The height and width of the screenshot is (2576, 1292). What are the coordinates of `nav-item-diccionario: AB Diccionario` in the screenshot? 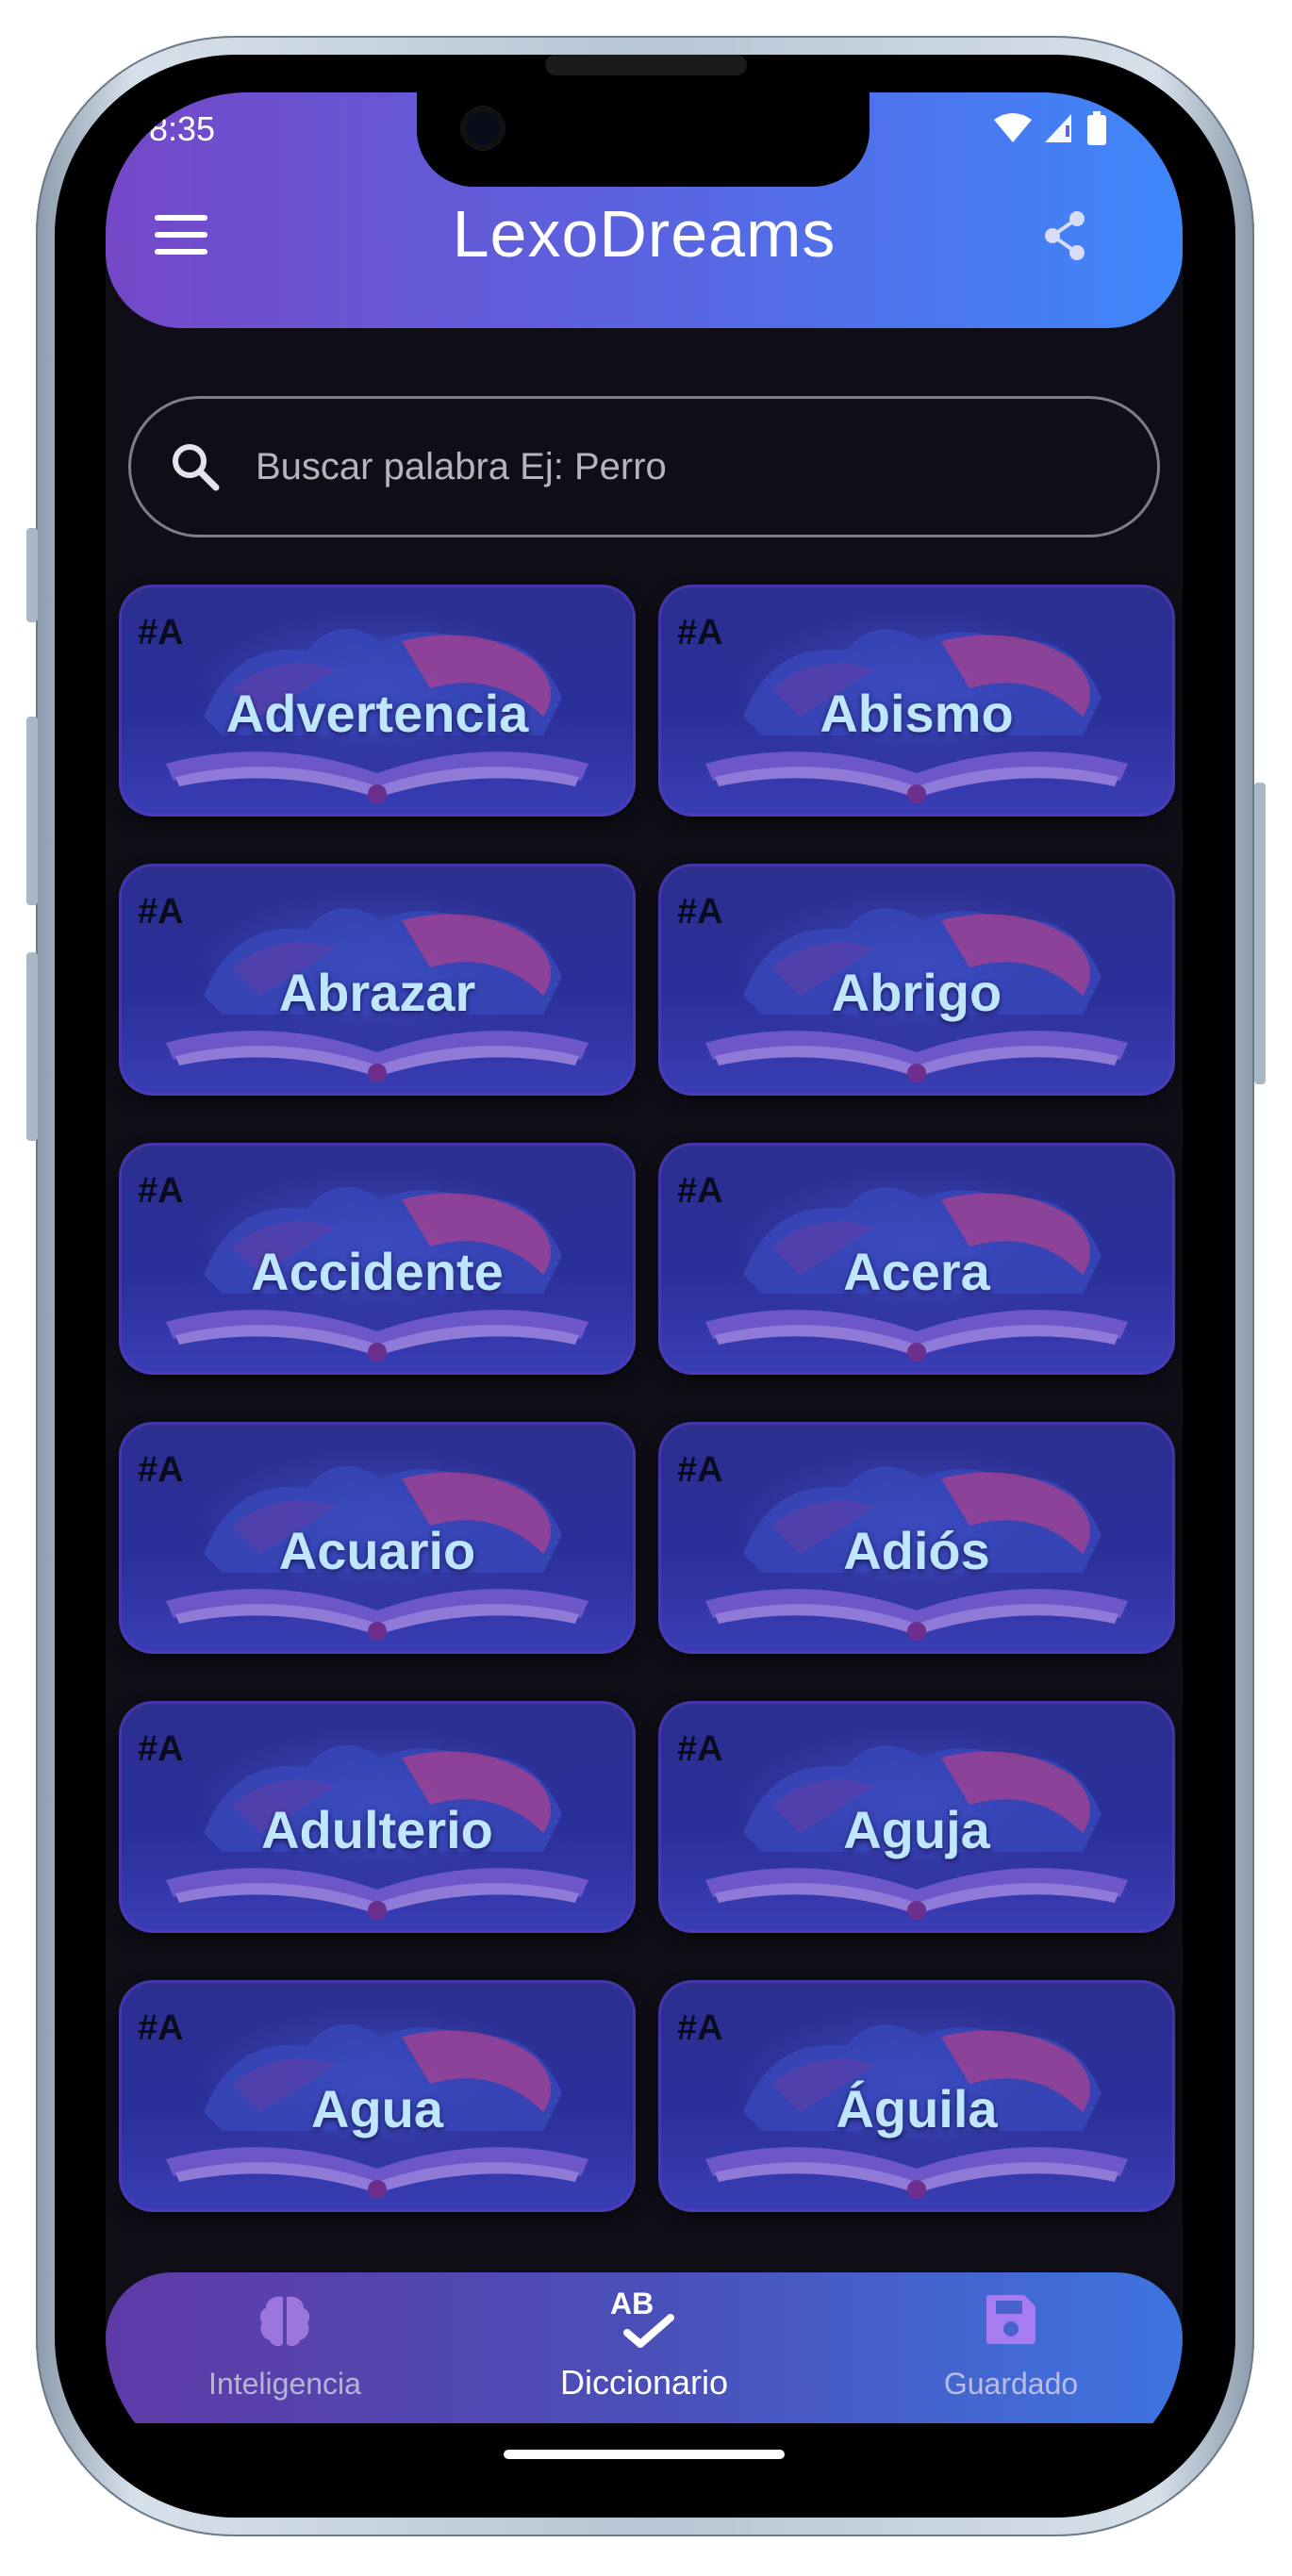 It's located at (644, 2347).